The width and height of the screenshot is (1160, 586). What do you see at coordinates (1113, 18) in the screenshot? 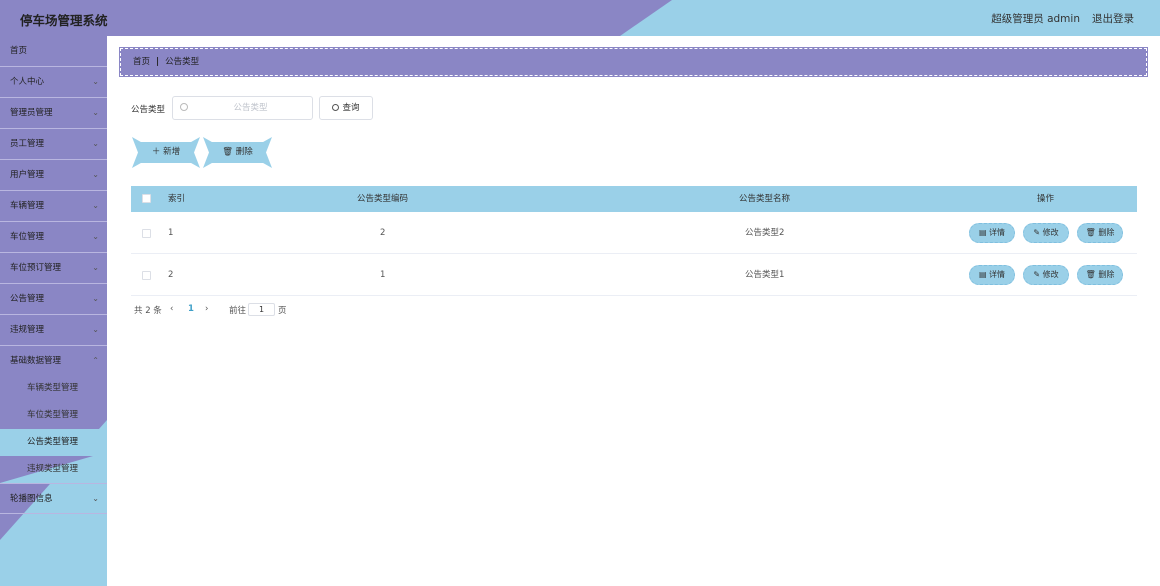
I see `logout-link: 退出登录` at bounding box center [1113, 18].